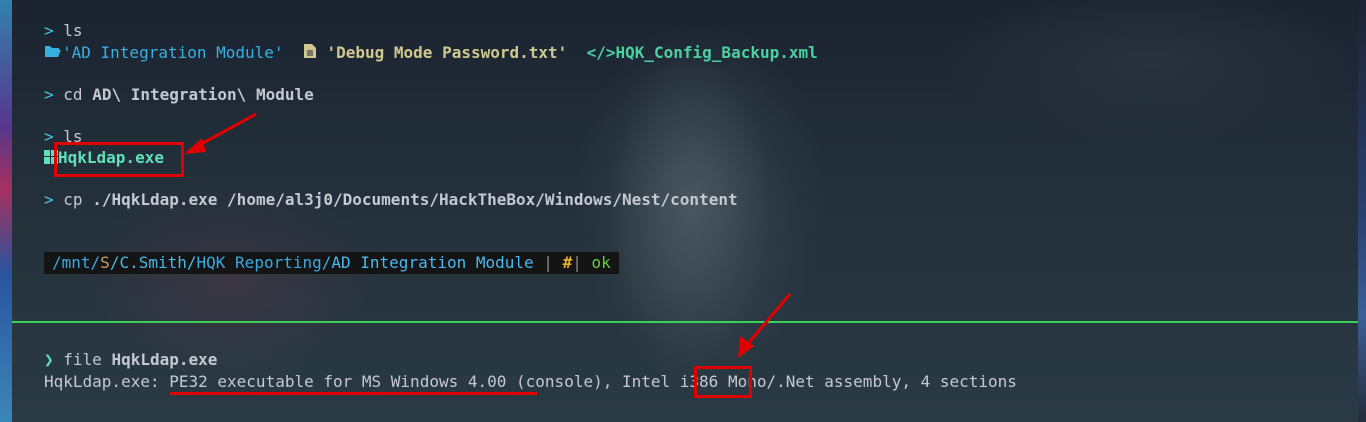 Image resolution: width=1366 pixels, height=422 pixels. I want to click on output-tail: Mono/.Net assembly, 4 sections, so click(867, 381).